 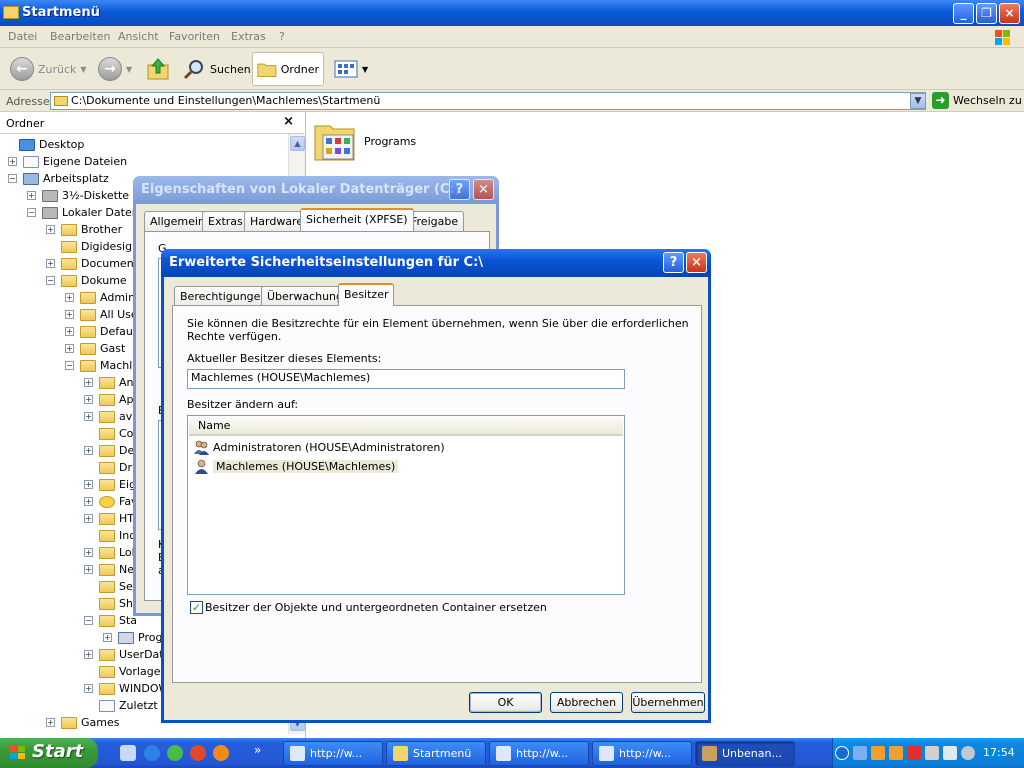 What do you see at coordinates (296, 466) in the screenshot?
I see `list-item: Machlemes (HOUSE\Machlemes)` at bounding box center [296, 466].